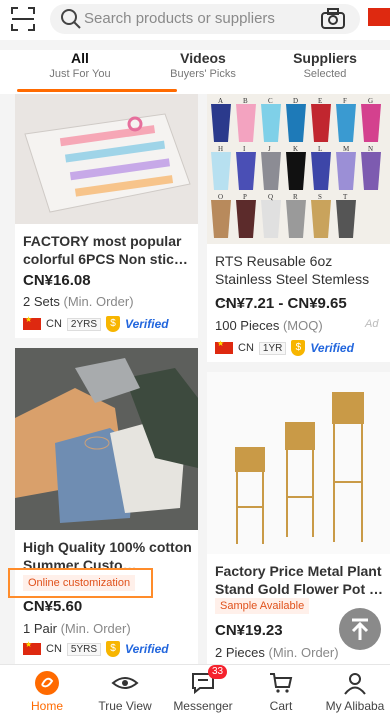 The image size is (390, 713). Describe the element at coordinates (372, 324) in the screenshot. I see `ad-label: Ad` at that location.